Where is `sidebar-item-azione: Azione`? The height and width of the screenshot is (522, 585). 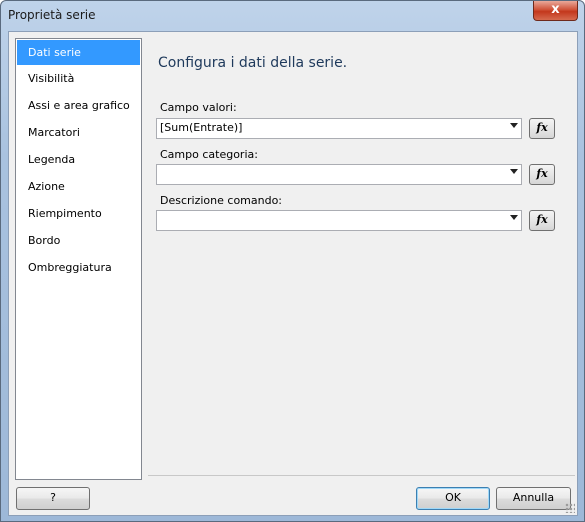
sidebar-item-azione: Azione is located at coordinates (78, 186).